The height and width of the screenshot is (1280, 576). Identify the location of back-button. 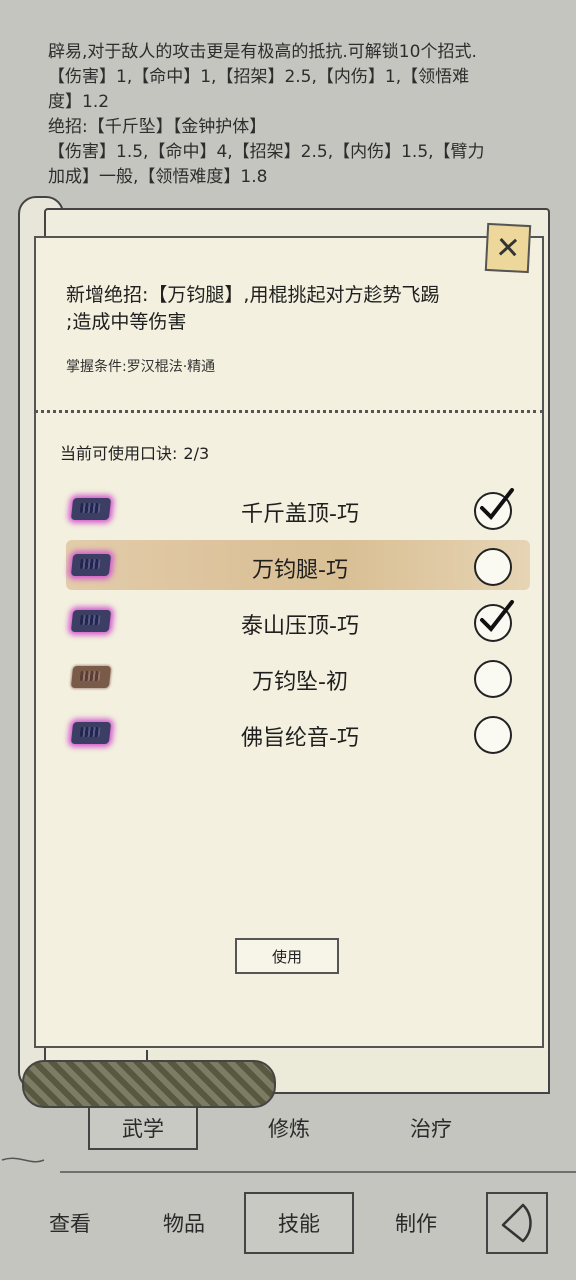
(517, 1223).